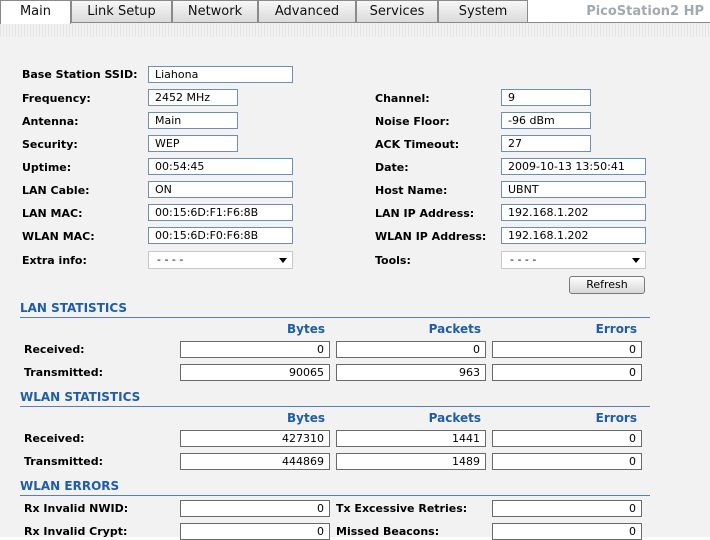 The height and width of the screenshot is (540, 710). What do you see at coordinates (335, 309) in the screenshot?
I see `lan-statistics-heading: LAN STATISTICS` at bounding box center [335, 309].